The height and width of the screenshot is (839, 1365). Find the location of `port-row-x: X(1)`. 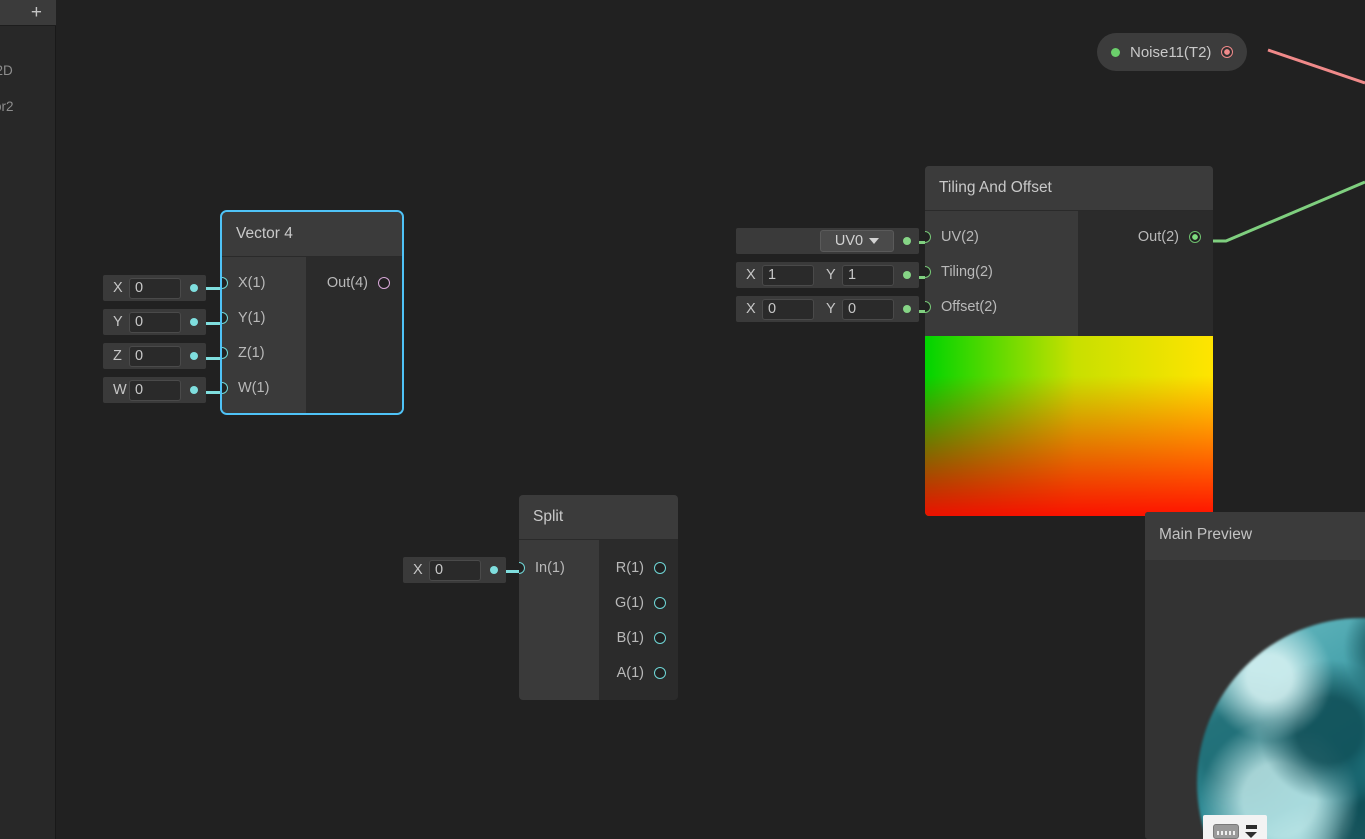

port-row-x: X(1) is located at coordinates (264, 282).